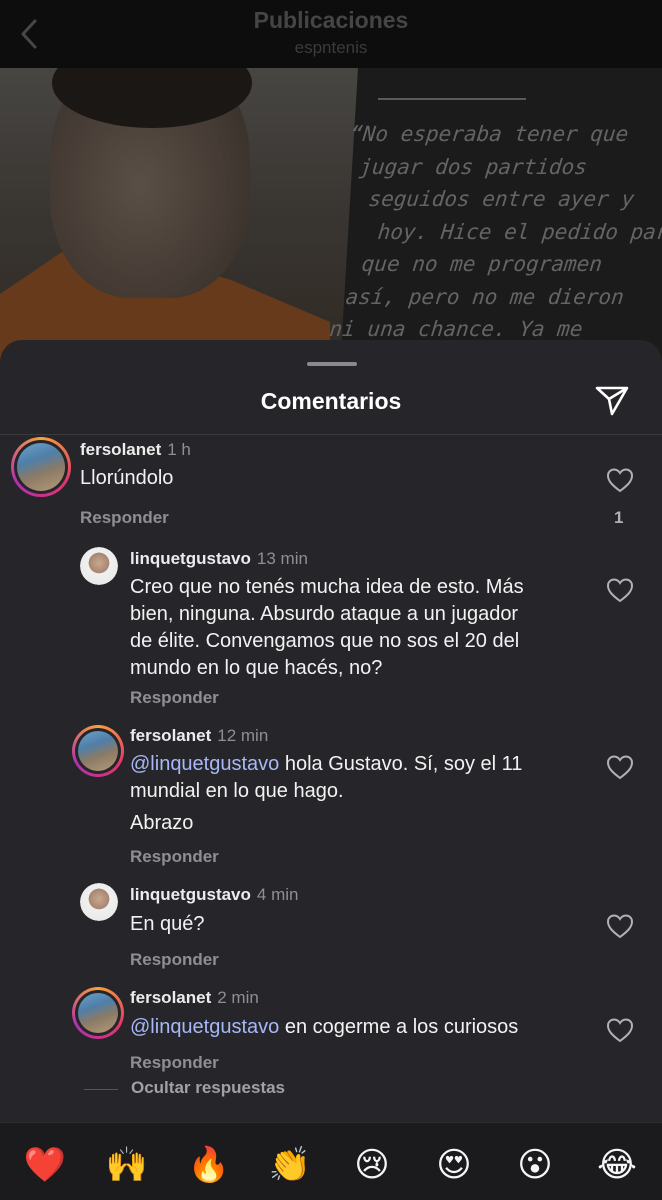 The image size is (662, 1200). What do you see at coordinates (135, 450) in the screenshot?
I see `comment-username: fersolanet 1 h` at bounding box center [135, 450].